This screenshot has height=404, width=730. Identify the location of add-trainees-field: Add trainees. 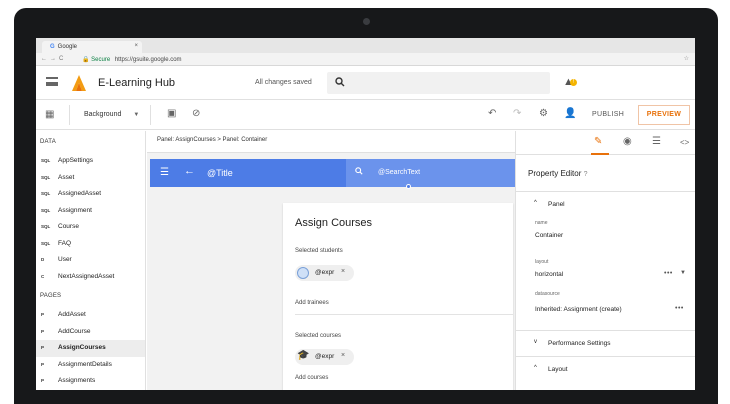
(312, 303).